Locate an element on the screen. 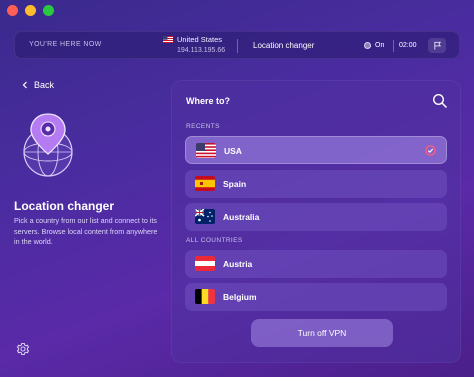 This screenshot has width=474, height=377. country-row-usa: USA is located at coordinates (316, 150).